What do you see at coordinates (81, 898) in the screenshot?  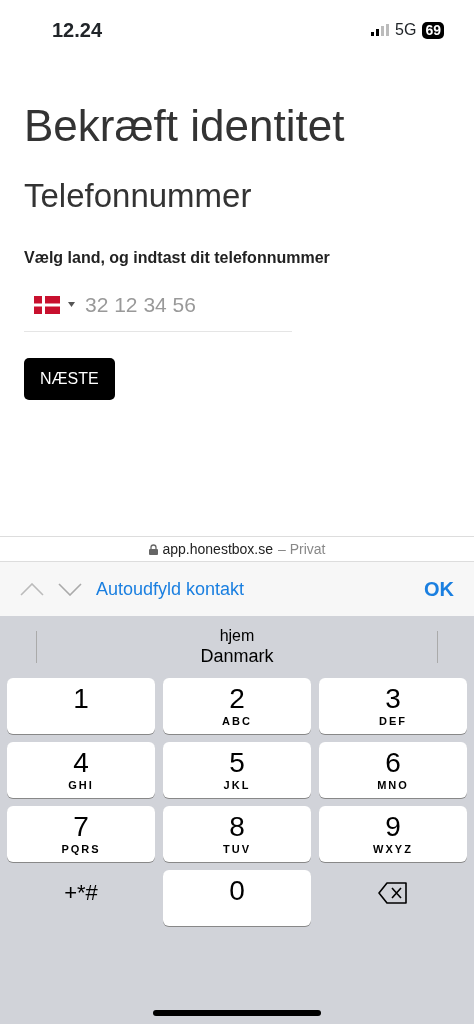 I see `symbols-key: +*#` at bounding box center [81, 898].